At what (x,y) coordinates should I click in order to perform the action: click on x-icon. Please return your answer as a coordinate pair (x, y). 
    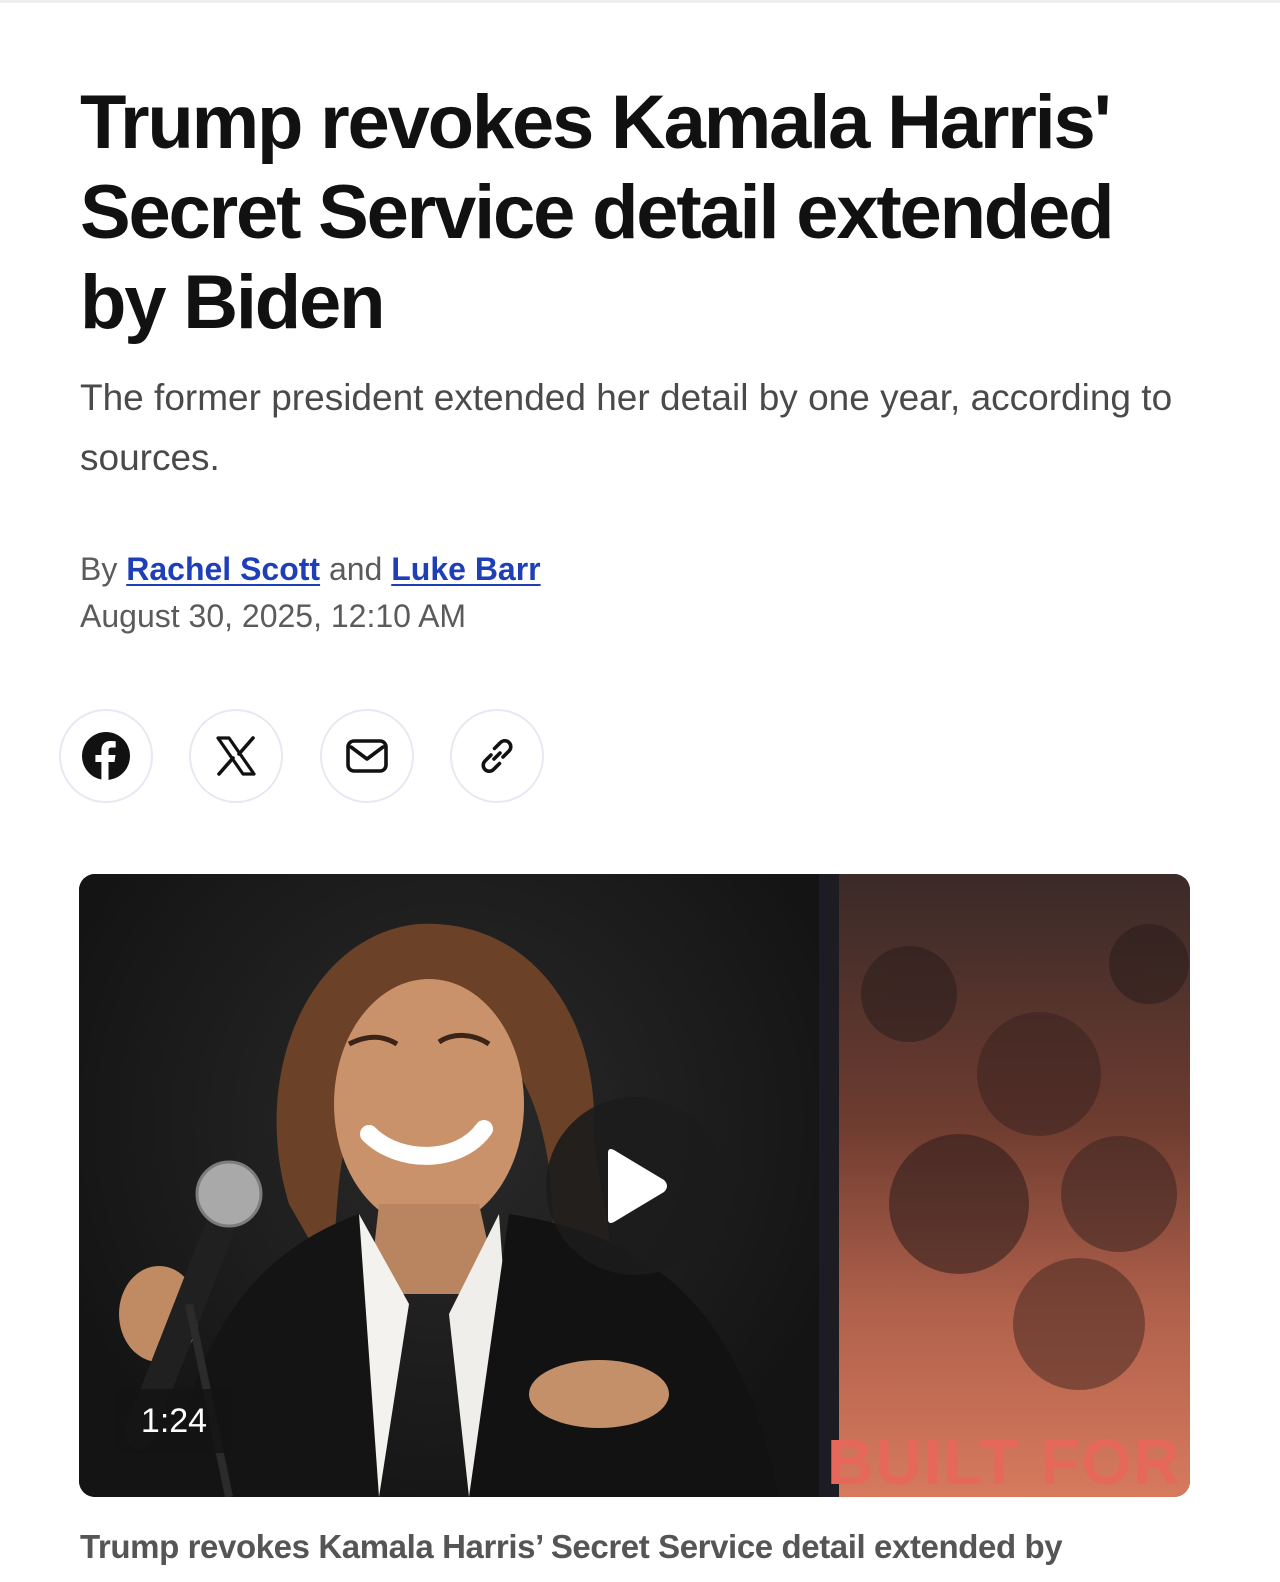
    Looking at the image, I should click on (236, 756).